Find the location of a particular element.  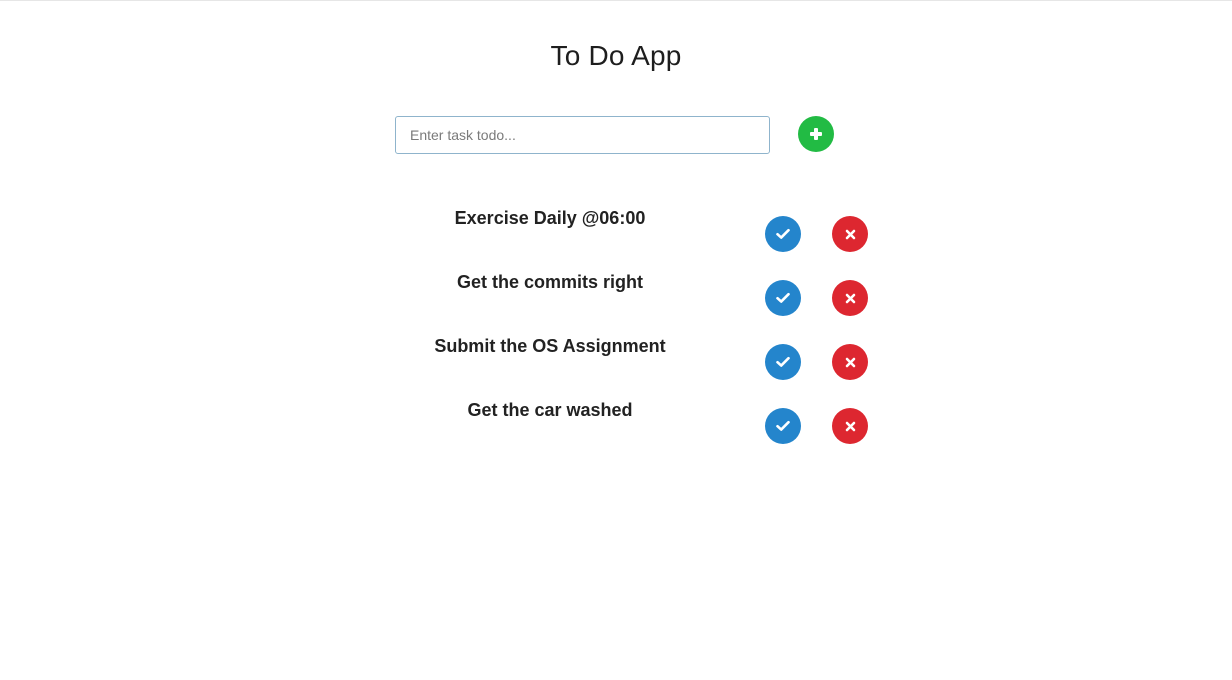

task-text: Exercise Daily @06:00 is located at coordinates (550, 218).